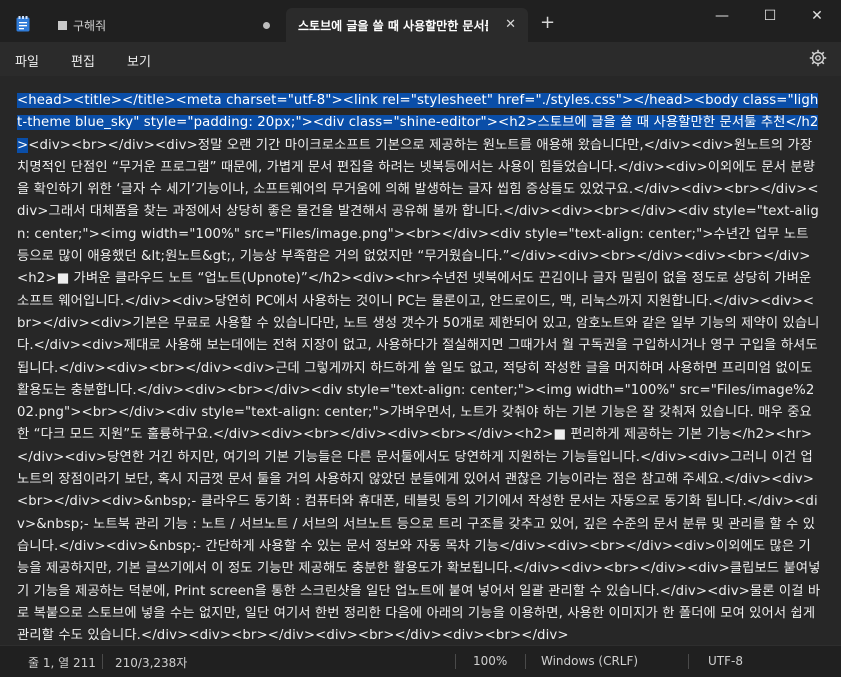 The width and height of the screenshot is (841, 677). What do you see at coordinates (420, 59) in the screenshot?
I see `menu-bar: 파일 편집 보기` at bounding box center [420, 59].